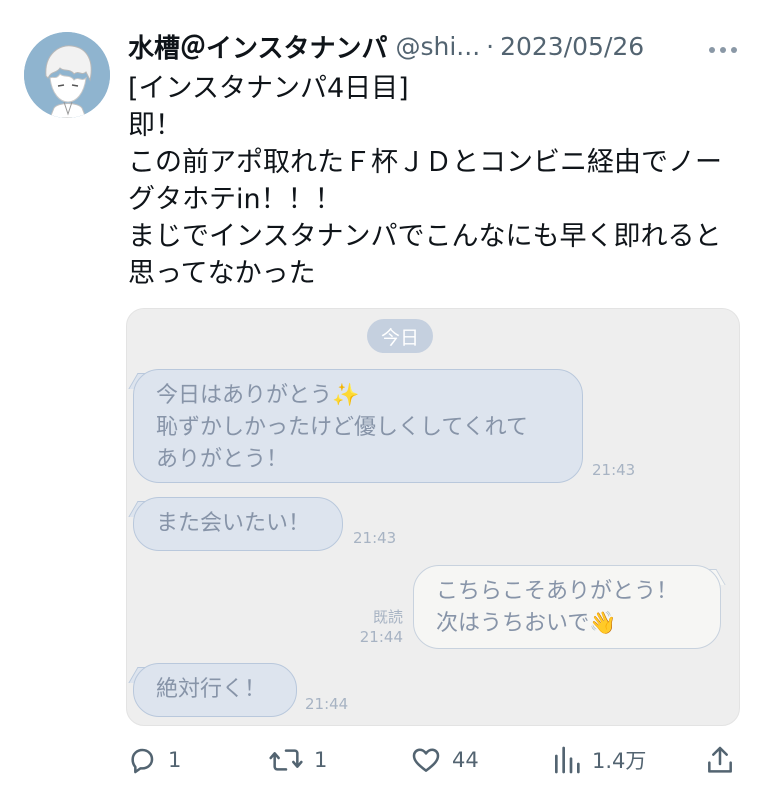 This screenshot has height=800, width=762. I want to click on tweet-date: 2023/05/26, so click(572, 46).